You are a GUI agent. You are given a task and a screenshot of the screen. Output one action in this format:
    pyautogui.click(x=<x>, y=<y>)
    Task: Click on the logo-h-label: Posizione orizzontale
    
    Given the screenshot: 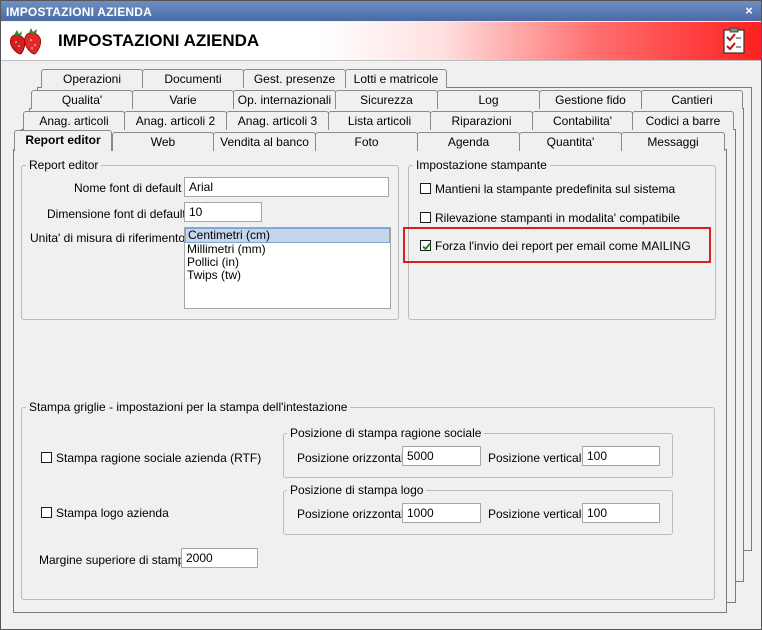 What is the action you would take?
    pyautogui.click(x=354, y=514)
    